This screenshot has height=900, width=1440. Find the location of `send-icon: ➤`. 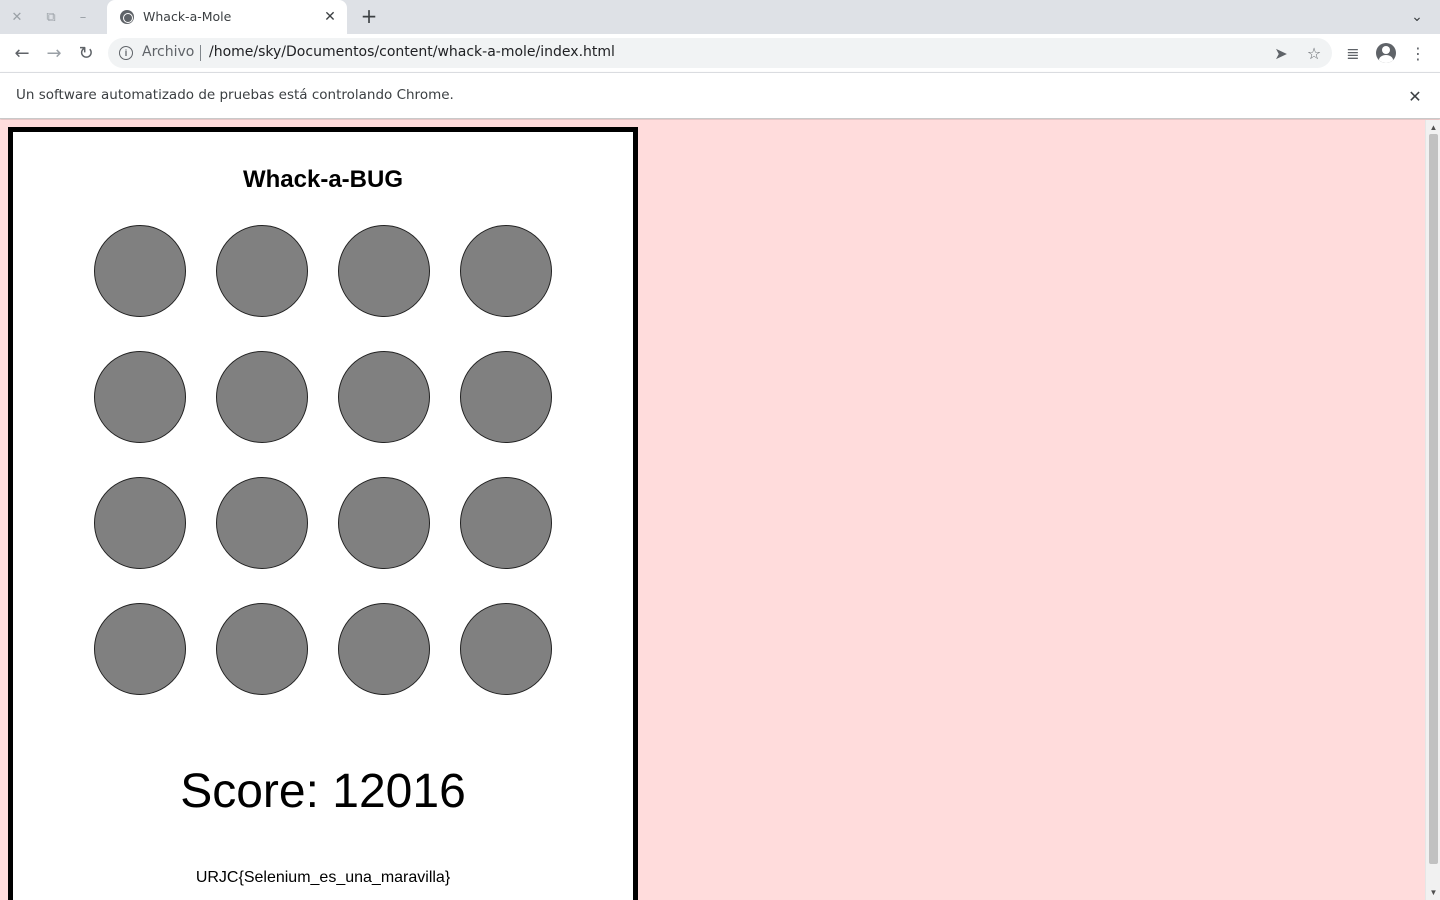

send-icon: ➤ is located at coordinates (1281, 53).